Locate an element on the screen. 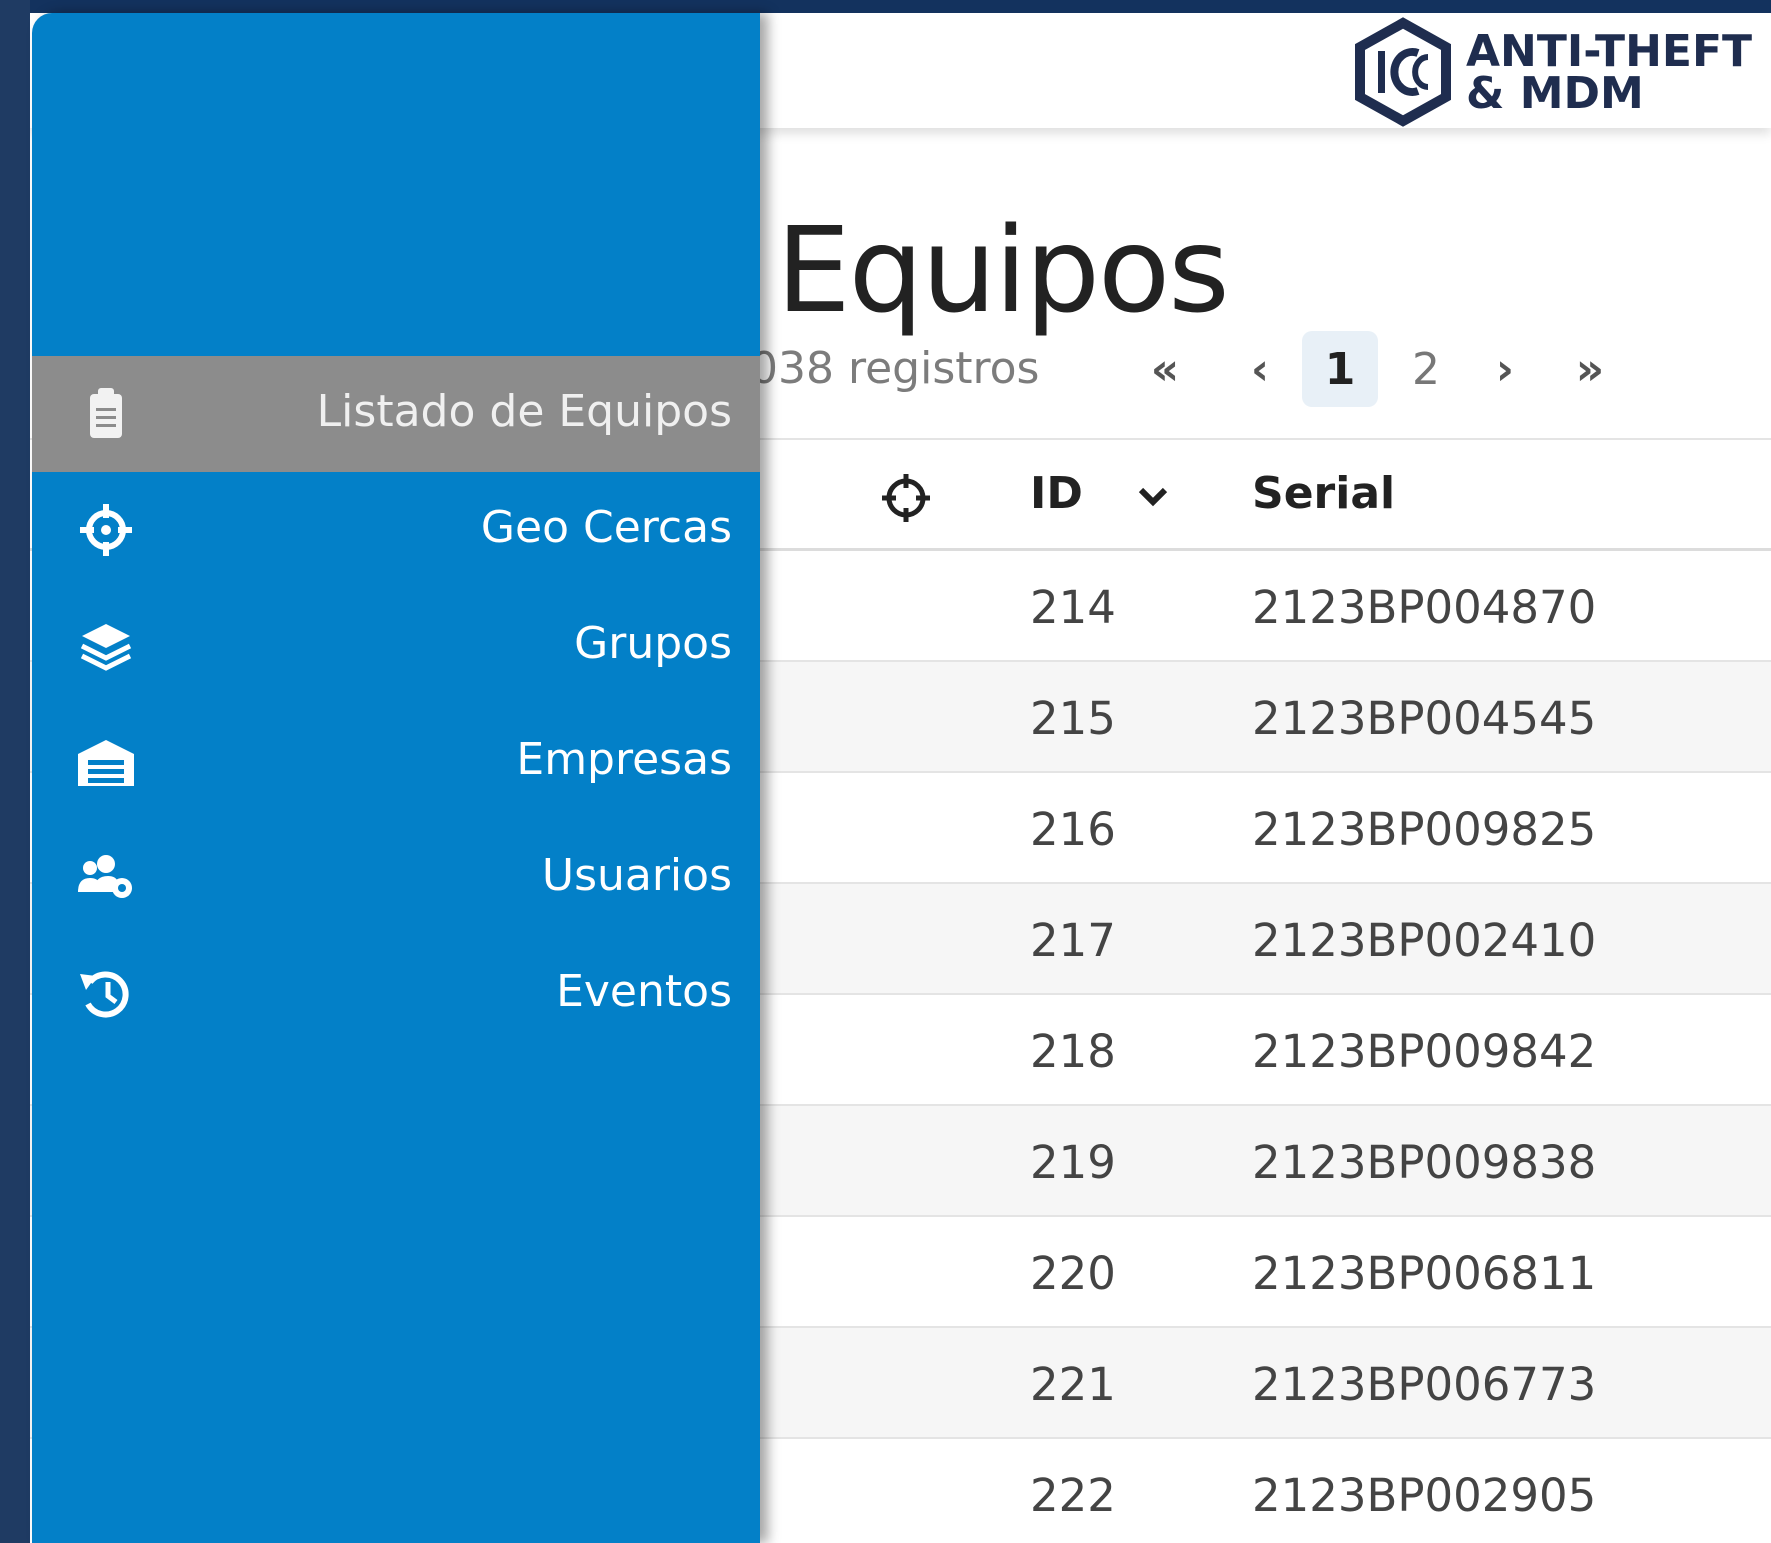 This screenshot has width=1771, height=1543. cell-id: 222 is located at coordinates (1073, 1495).